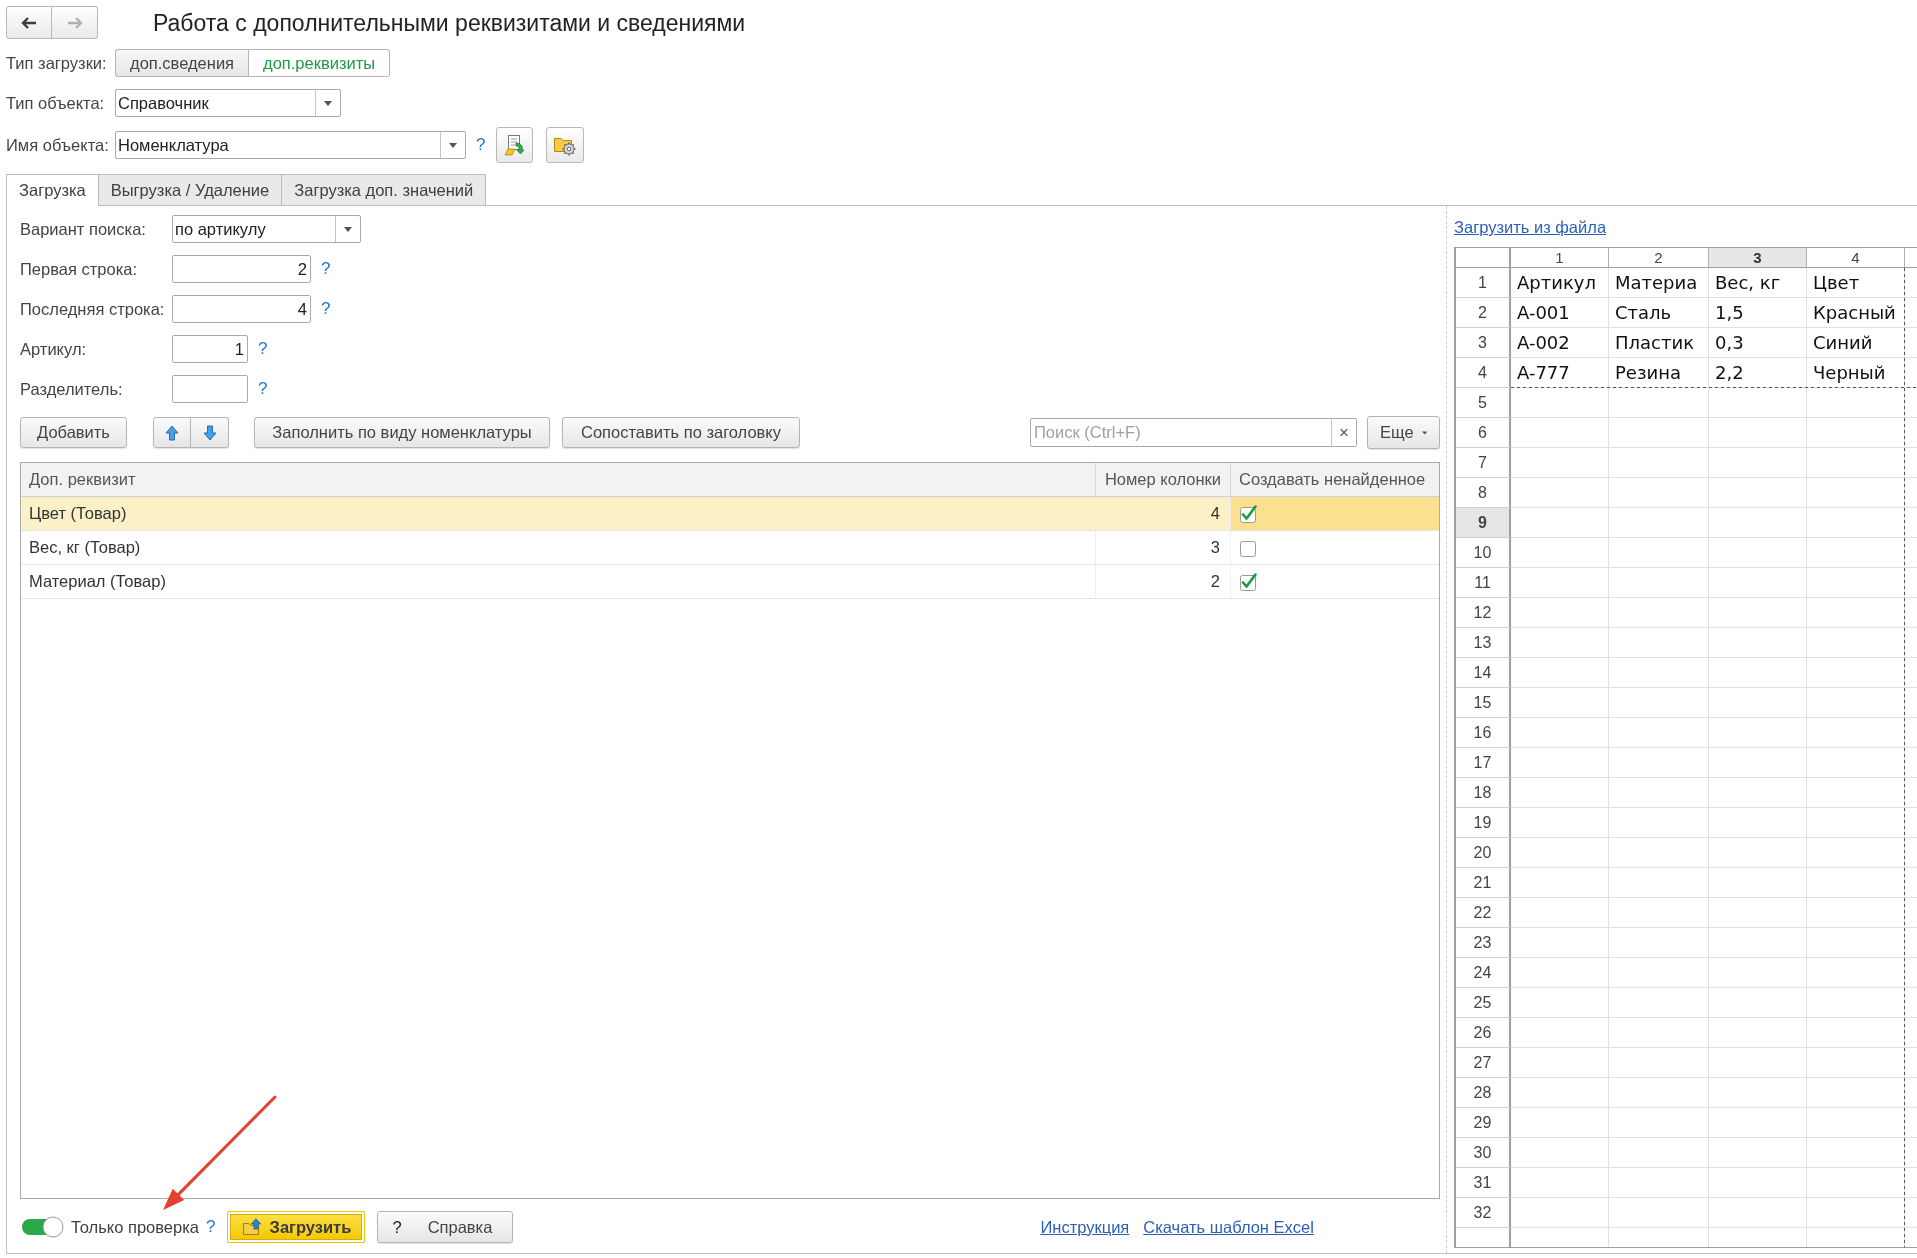  I want to click on back-button, so click(29, 22).